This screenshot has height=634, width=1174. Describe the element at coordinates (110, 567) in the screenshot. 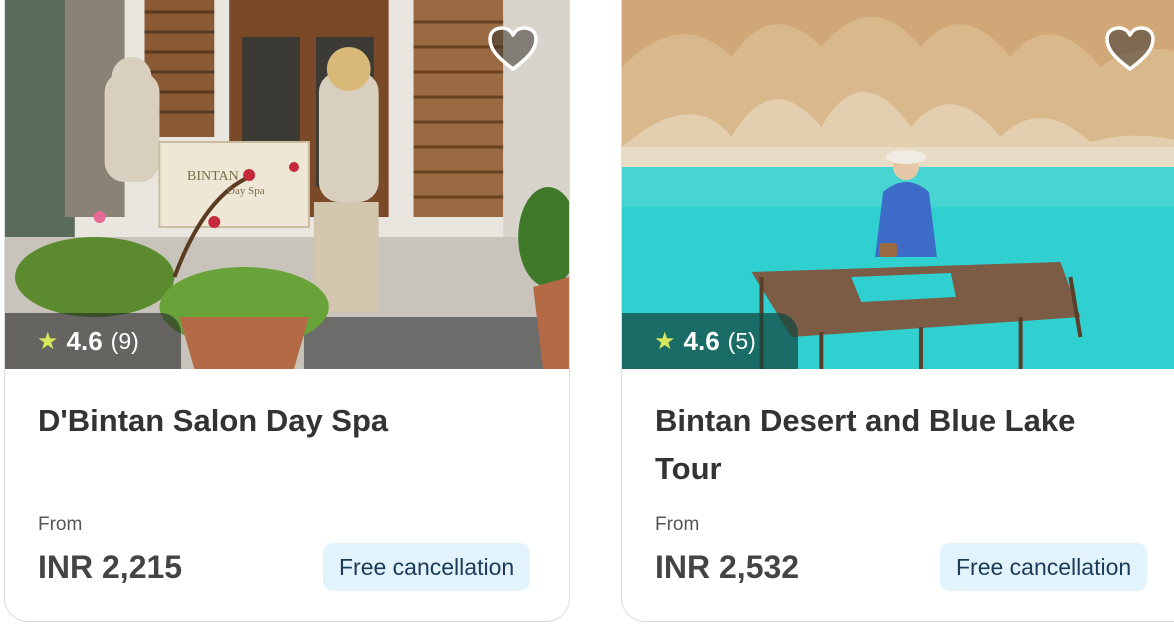

I see `price-value: INR 2,215` at that location.